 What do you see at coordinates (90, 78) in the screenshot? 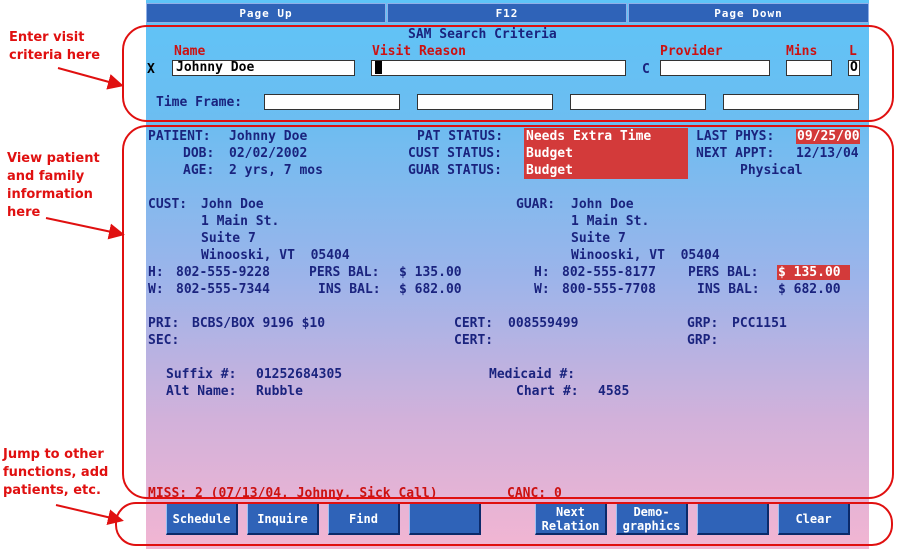
I see `arrow-search` at bounding box center [90, 78].